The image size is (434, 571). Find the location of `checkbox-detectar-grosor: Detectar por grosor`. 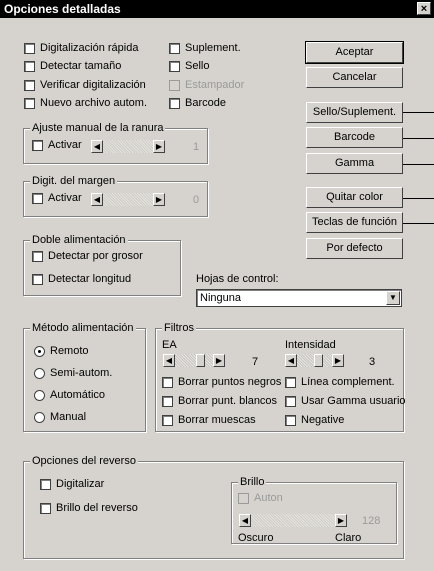

checkbox-detectar-grosor: Detectar por grosor is located at coordinates (87, 256).